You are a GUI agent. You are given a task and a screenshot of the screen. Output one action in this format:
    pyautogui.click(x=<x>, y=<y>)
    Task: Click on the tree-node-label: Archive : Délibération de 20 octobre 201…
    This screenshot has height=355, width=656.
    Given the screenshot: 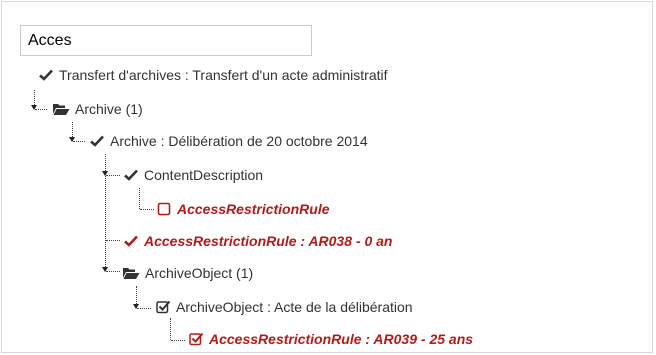 What is the action you would take?
    pyautogui.click(x=239, y=141)
    